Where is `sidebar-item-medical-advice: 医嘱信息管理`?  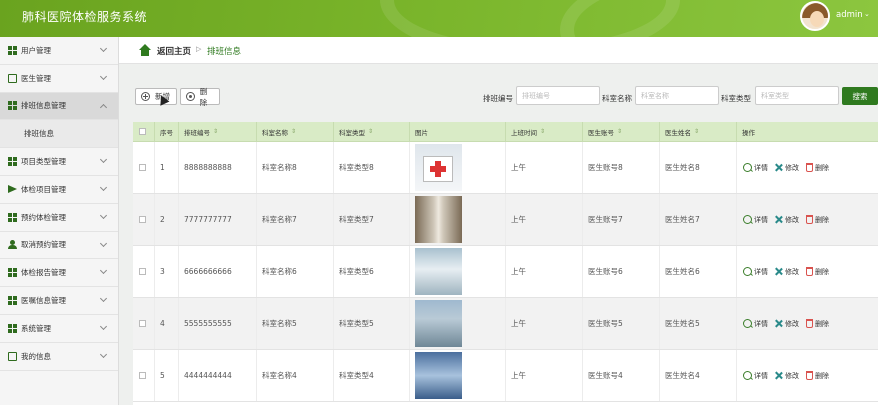
sidebar-item-medical-advice: 医嘱信息管理 is located at coordinates (59, 301).